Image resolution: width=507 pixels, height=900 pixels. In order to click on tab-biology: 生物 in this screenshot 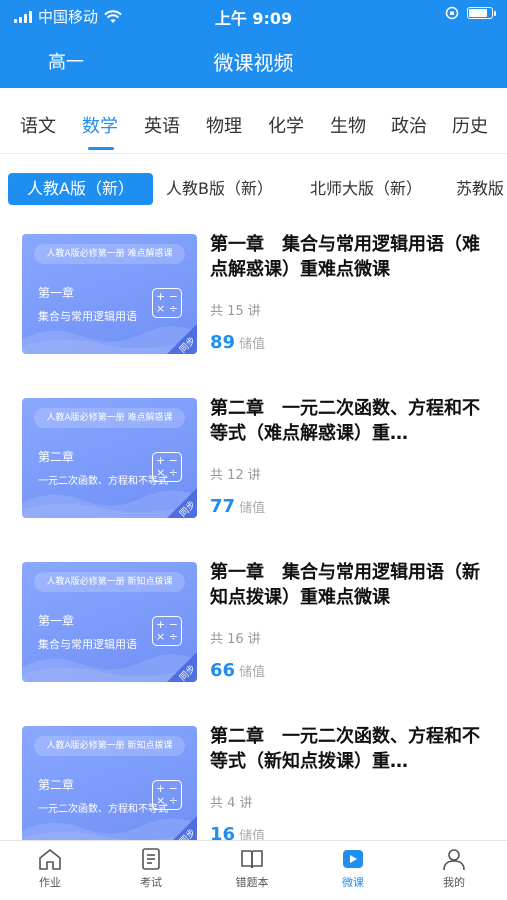, I will do `click(348, 125)`.